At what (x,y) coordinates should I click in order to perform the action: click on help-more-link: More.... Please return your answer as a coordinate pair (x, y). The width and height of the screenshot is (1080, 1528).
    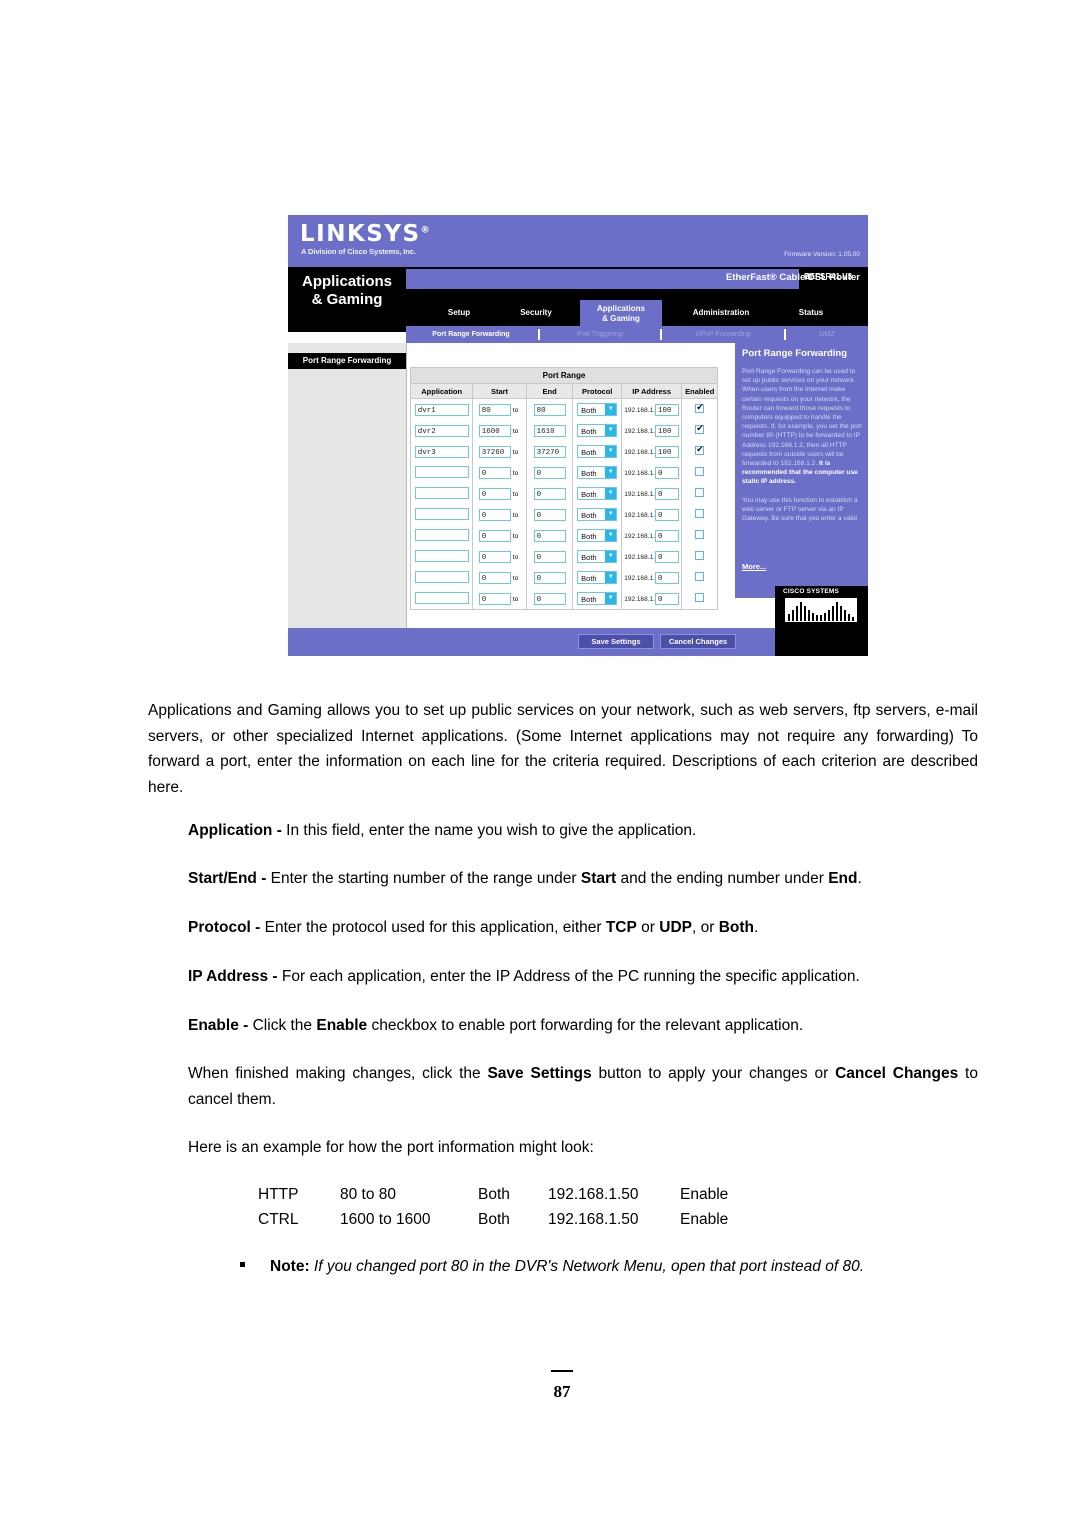
    Looking at the image, I should click on (754, 566).